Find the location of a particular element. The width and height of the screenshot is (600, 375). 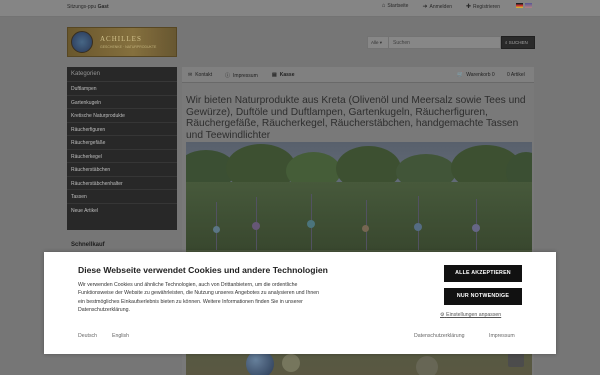

link-startseite-label: Startseite is located at coordinates (398, 6).